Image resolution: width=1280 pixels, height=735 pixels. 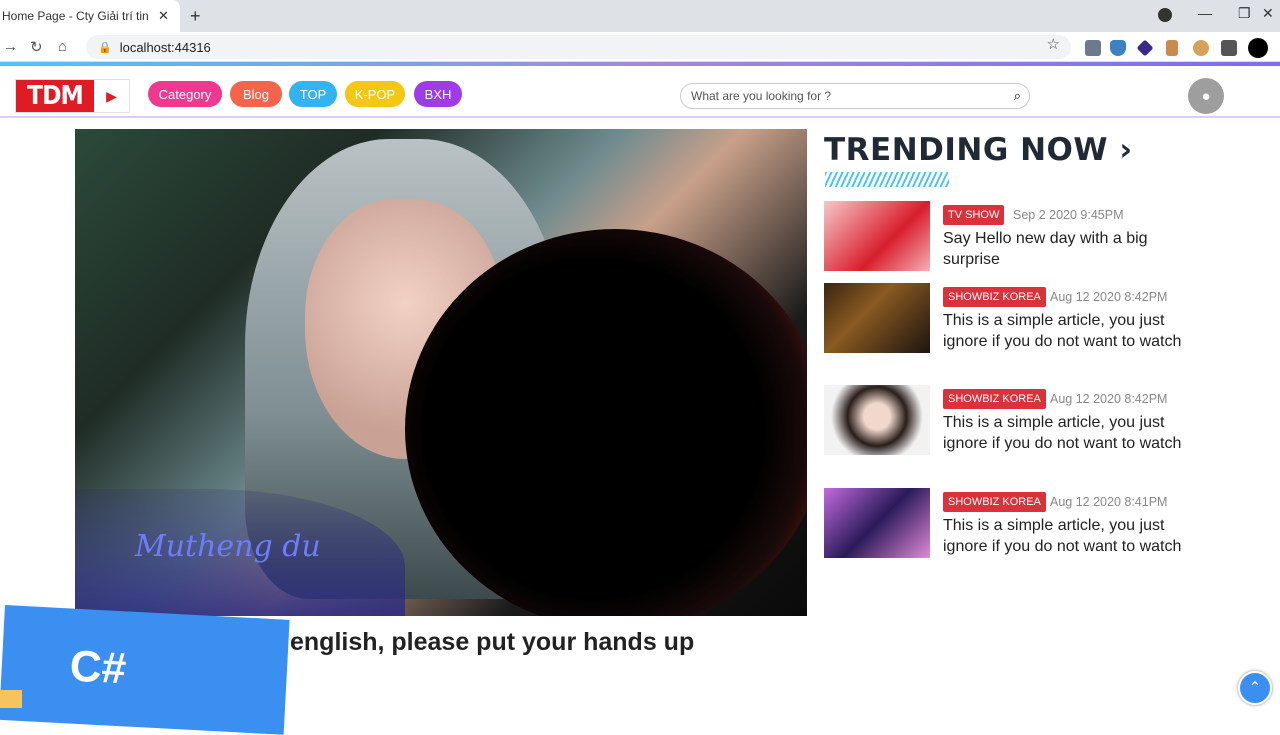 I want to click on user-icon: ●, so click(x=1206, y=96).